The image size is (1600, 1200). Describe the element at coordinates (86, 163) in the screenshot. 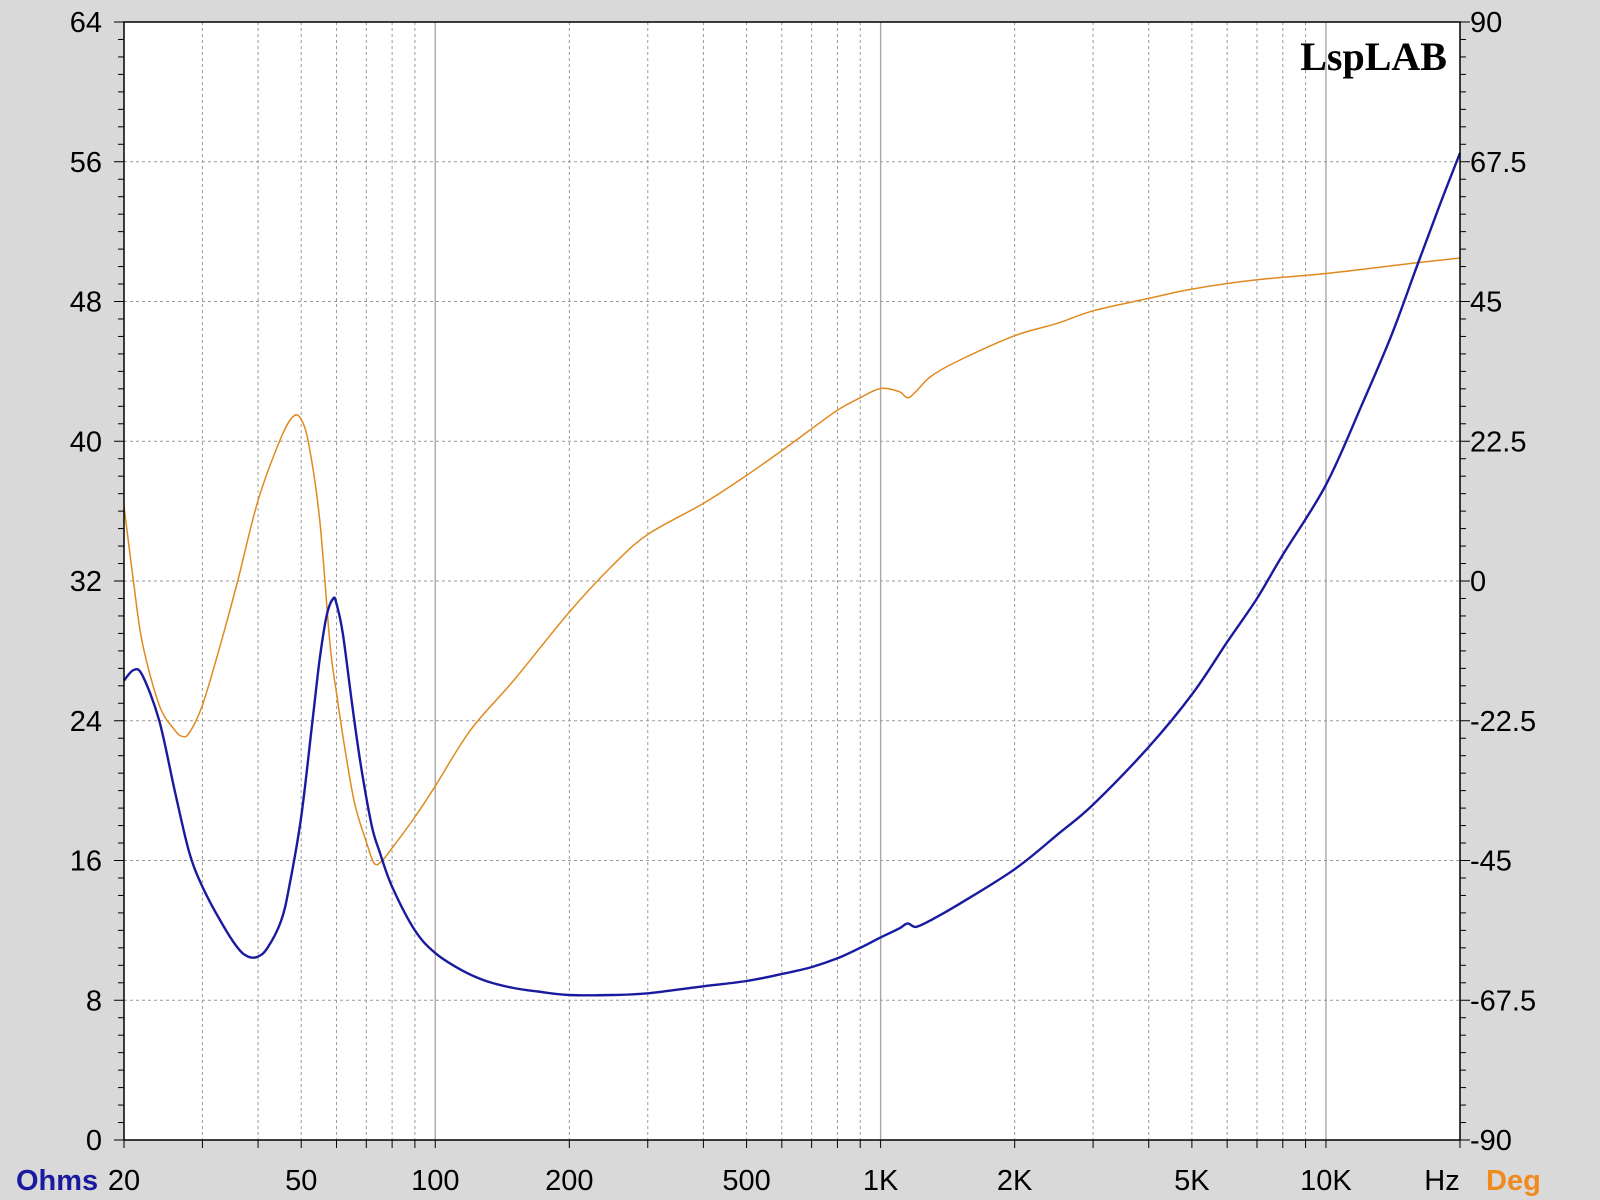

I see `y-left-tick-label: 56` at that location.